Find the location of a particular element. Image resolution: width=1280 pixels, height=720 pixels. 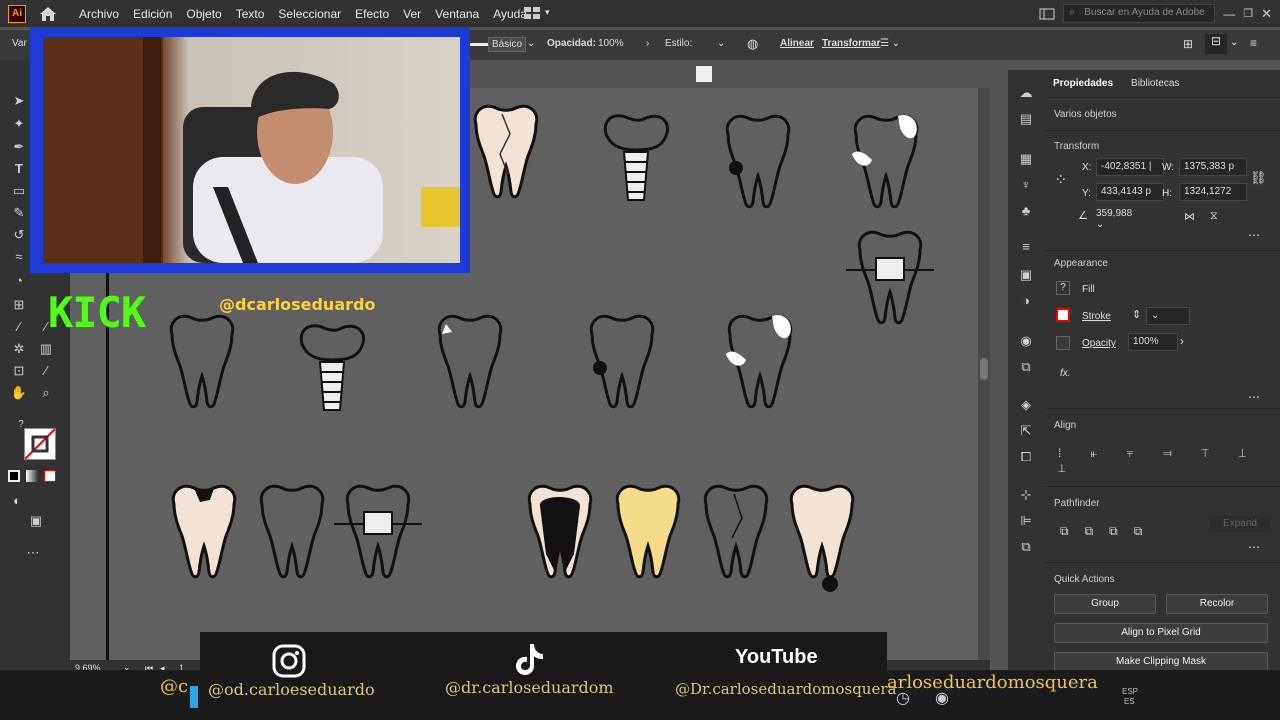

stroke-swatch is located at coordinates (1063, 315).